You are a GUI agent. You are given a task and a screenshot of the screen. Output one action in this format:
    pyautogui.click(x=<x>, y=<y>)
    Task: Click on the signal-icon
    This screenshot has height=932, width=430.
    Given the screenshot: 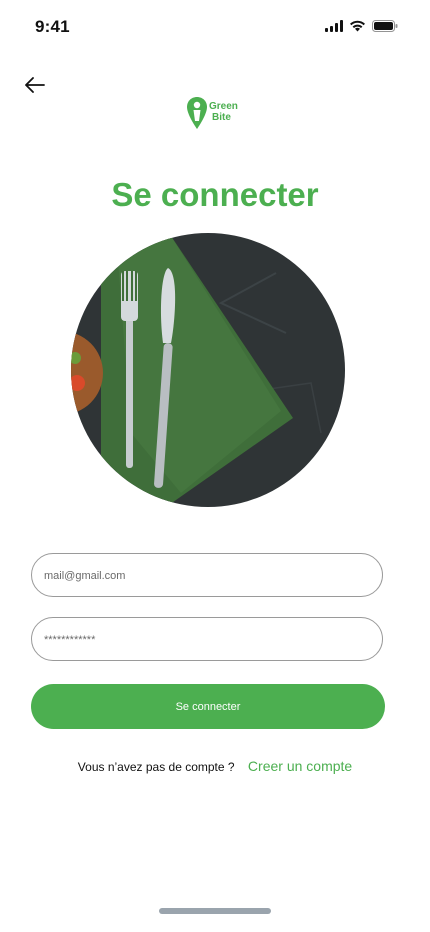 What is the action you would take?
    pyautogui.click(x=334, y=26)
    